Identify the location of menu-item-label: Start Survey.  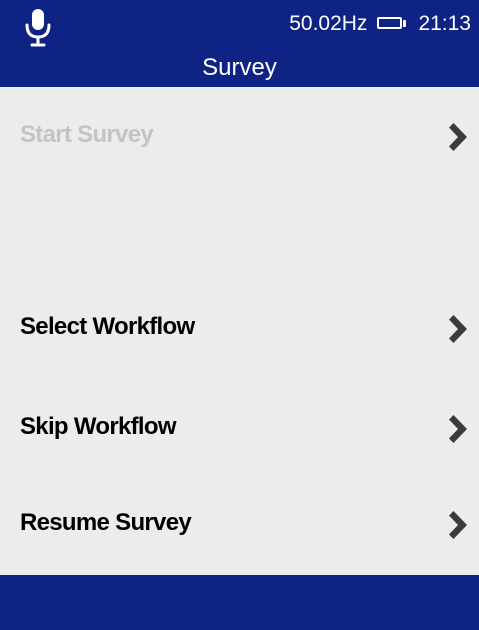
(87, 134).